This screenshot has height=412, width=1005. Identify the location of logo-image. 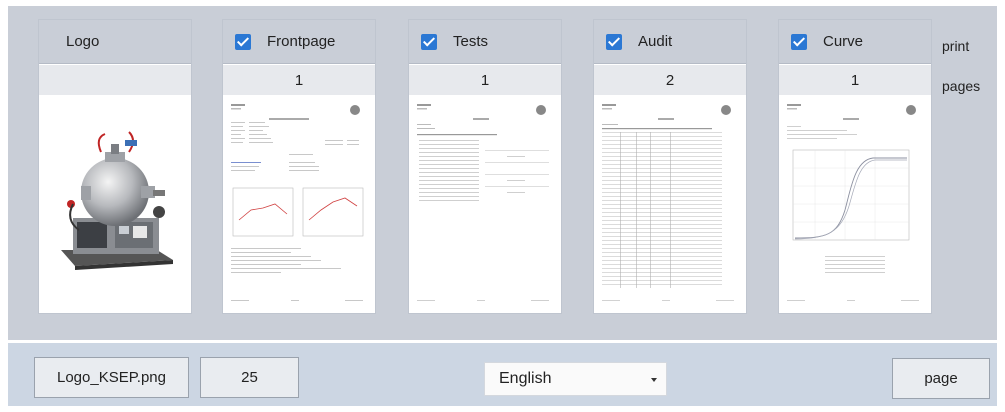
(115, 204).